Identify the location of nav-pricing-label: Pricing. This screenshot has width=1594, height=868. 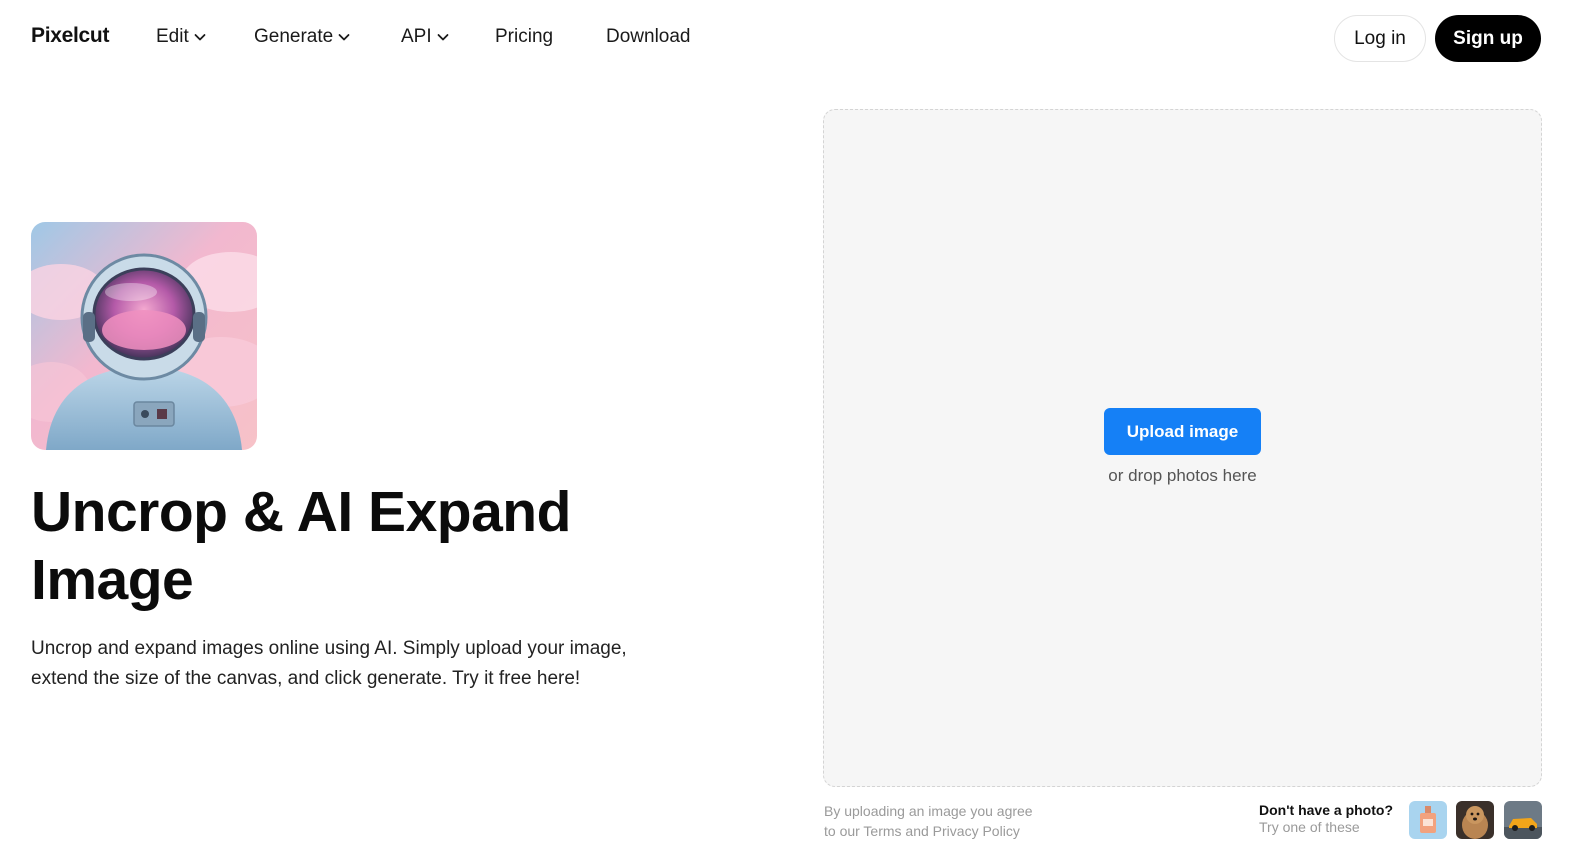
(524, 36).